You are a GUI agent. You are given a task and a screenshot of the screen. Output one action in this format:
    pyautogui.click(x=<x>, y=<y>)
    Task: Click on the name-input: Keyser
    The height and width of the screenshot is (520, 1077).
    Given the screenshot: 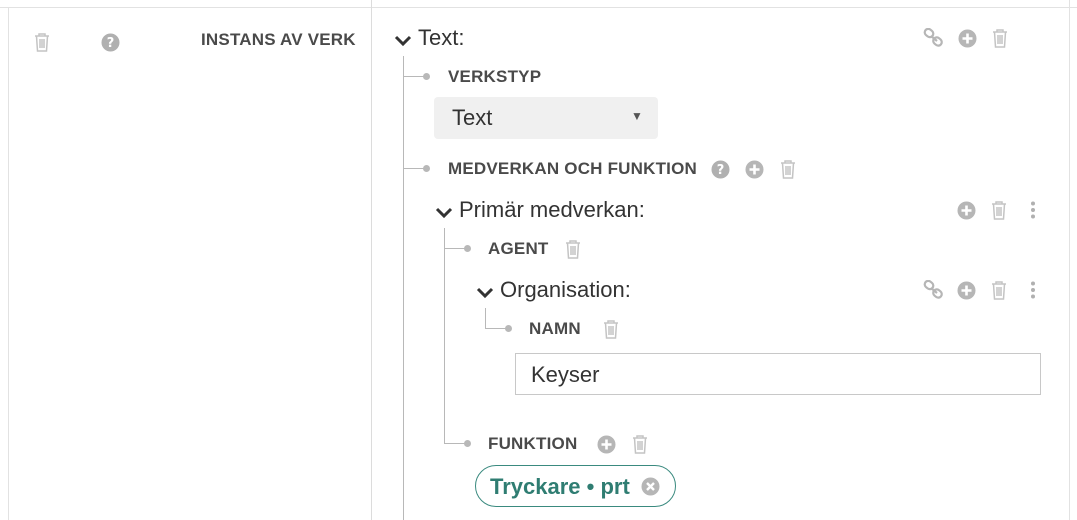 What is the action you would take?
    pyautogui.click(x=778, y=374)
    